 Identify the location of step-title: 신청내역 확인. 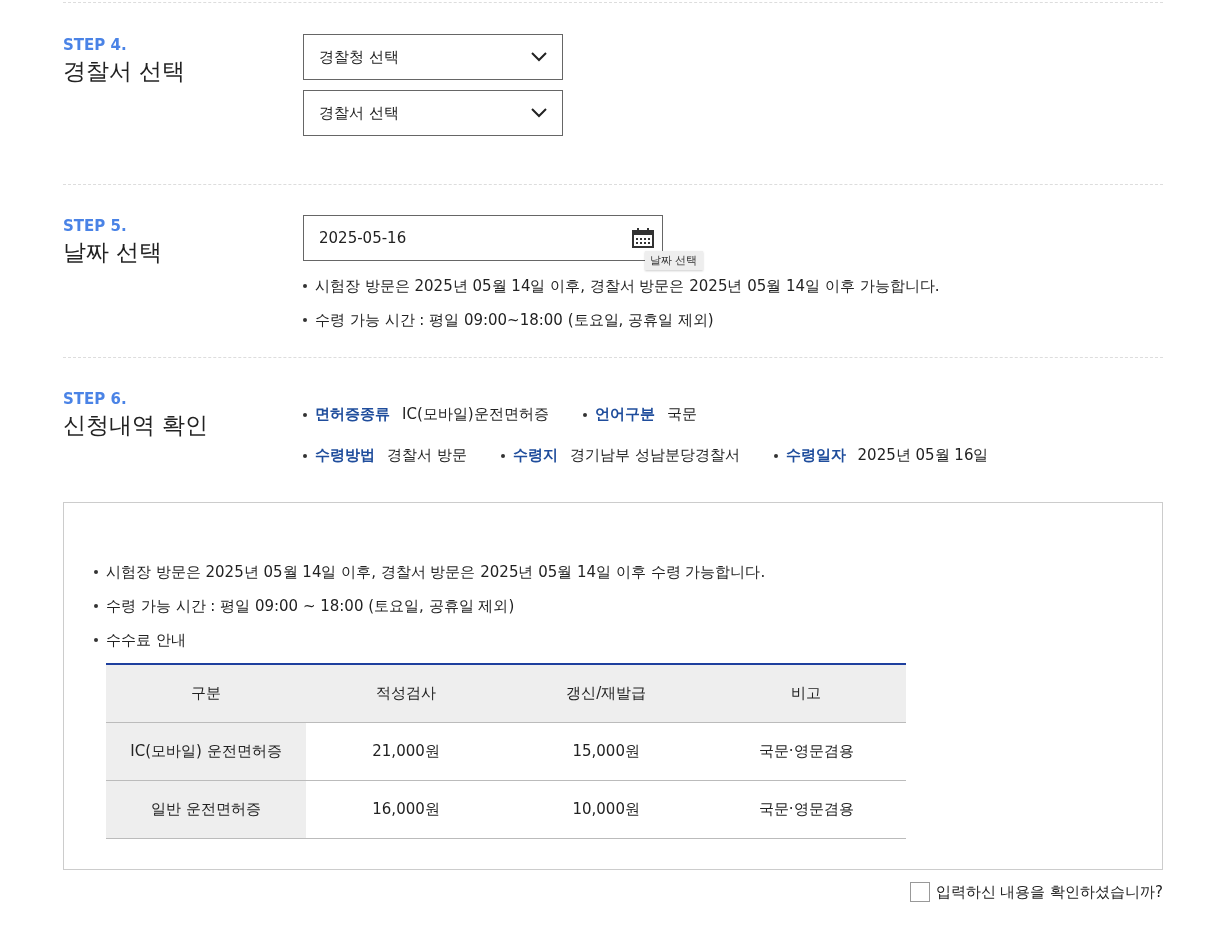
(136, 425).